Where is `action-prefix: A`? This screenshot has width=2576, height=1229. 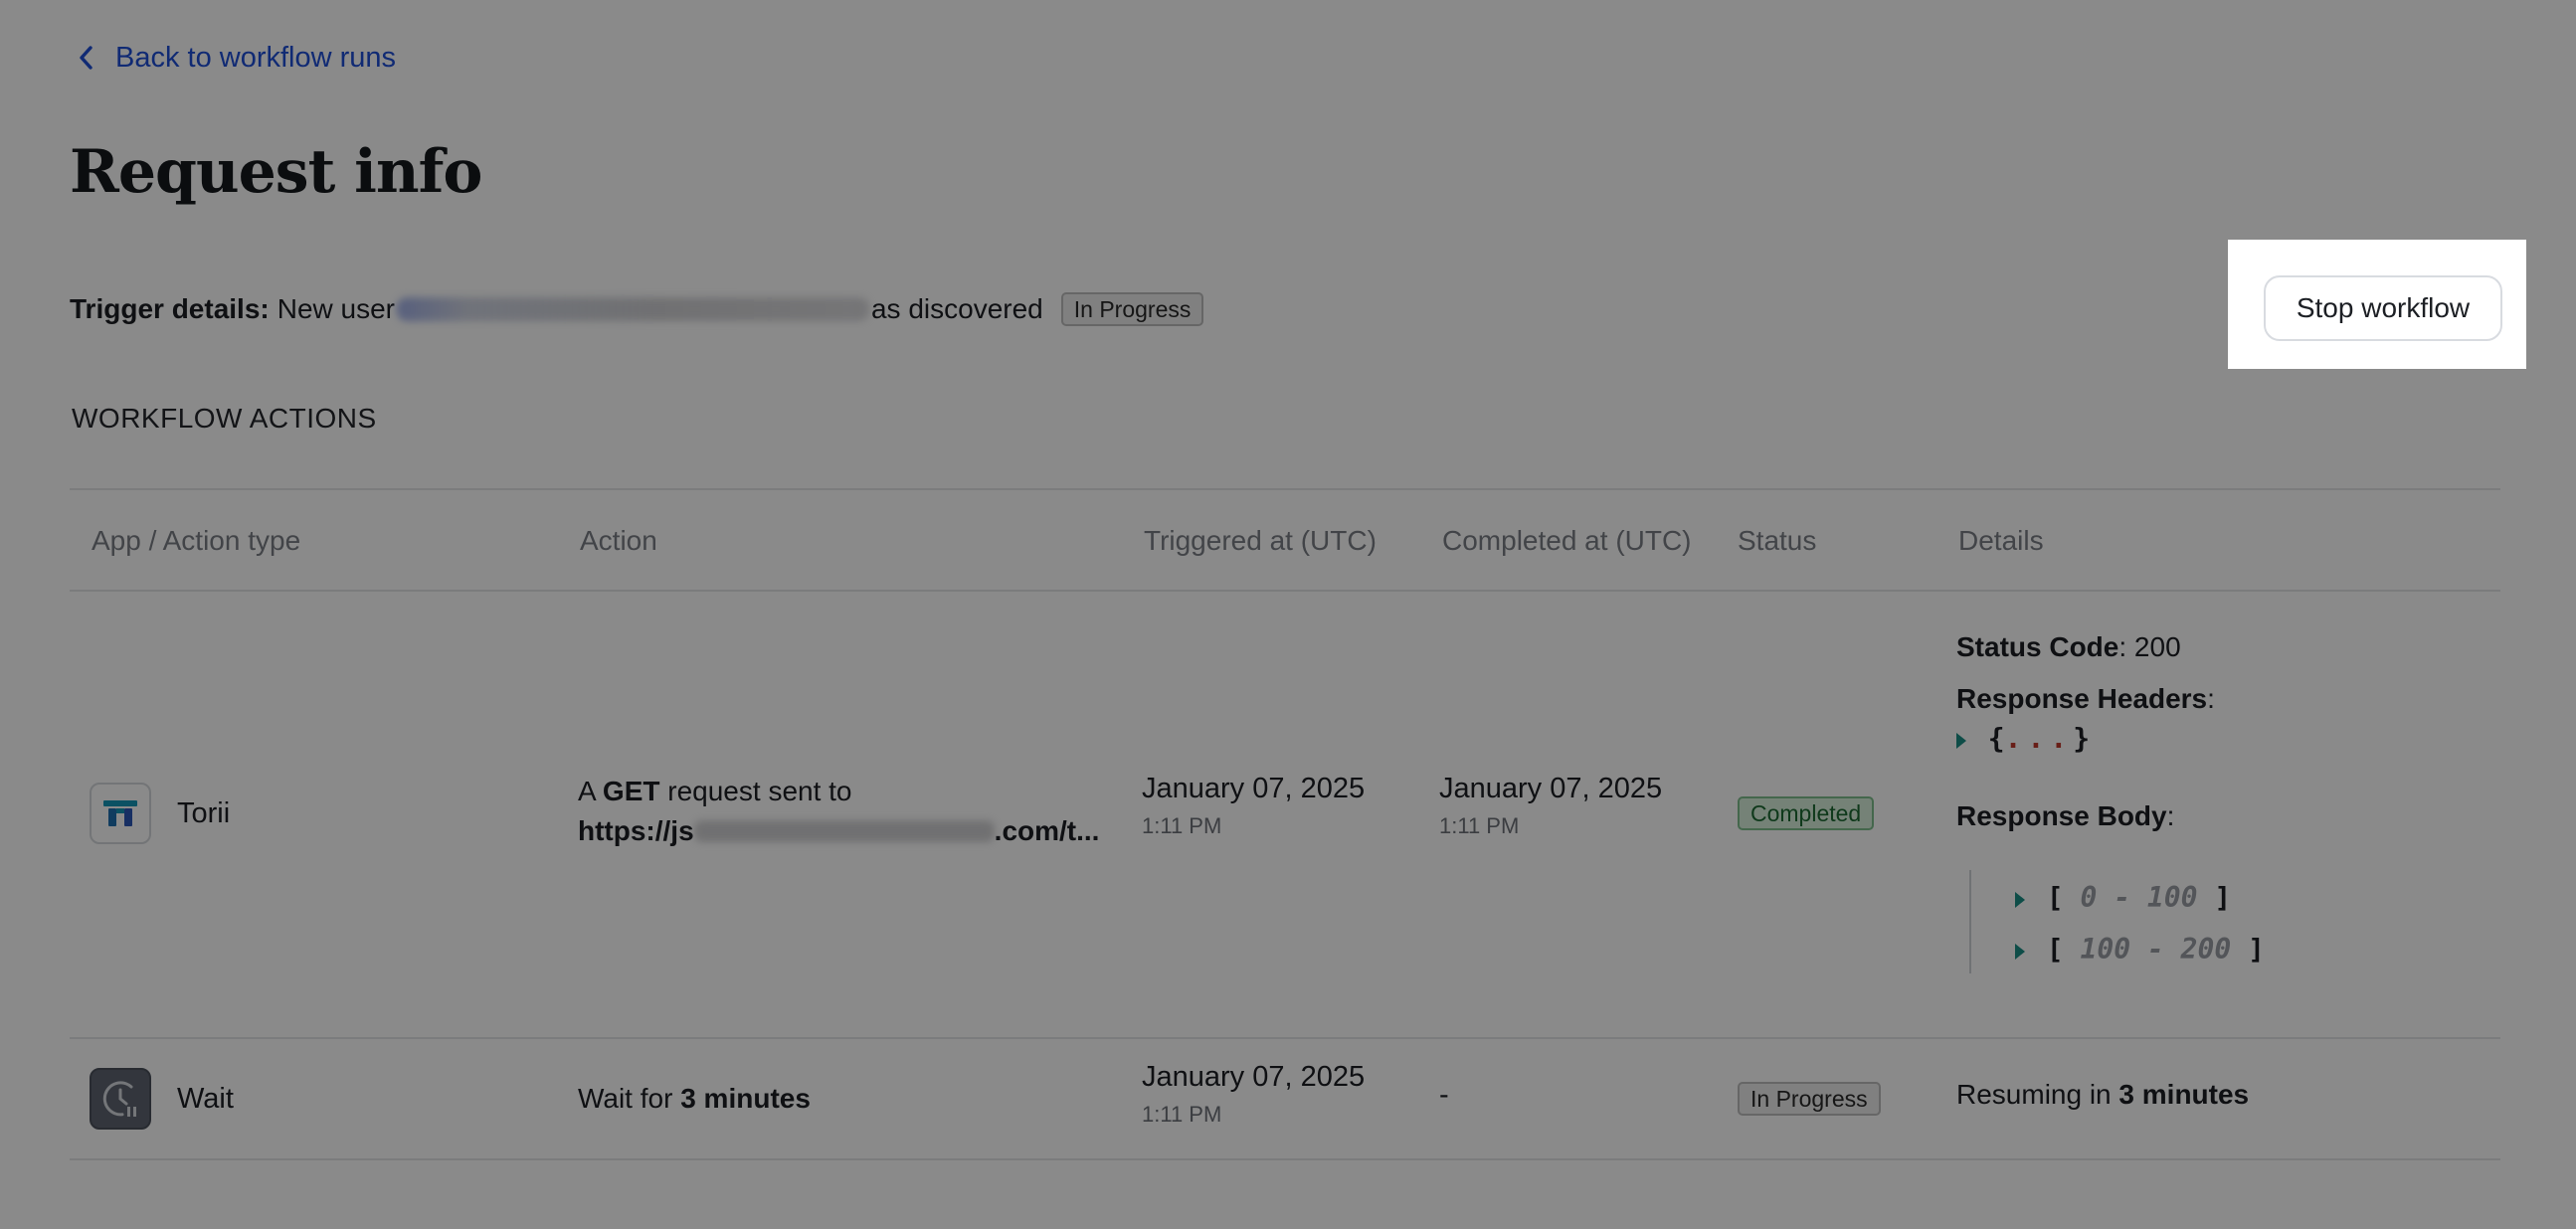 action-prefix: A is located at coordinates (587, 791).